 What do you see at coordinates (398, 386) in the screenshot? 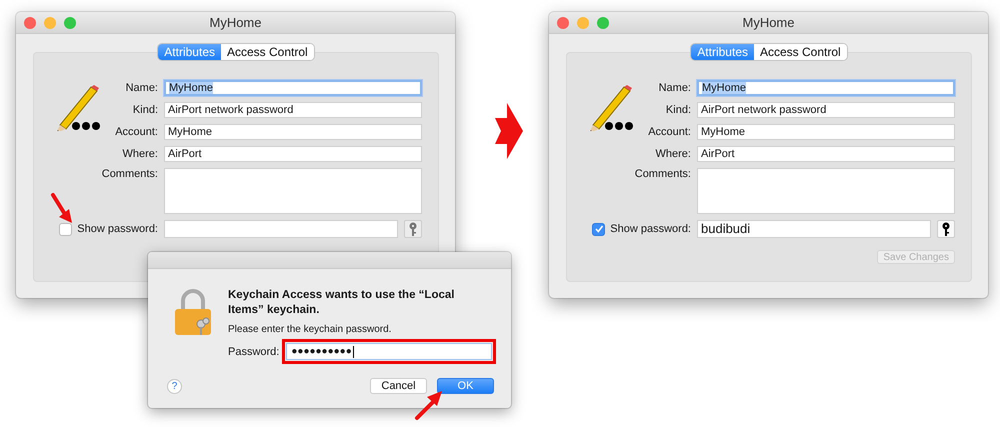
I see `dialog-button: Cancel` at bounding box center [398, 386].